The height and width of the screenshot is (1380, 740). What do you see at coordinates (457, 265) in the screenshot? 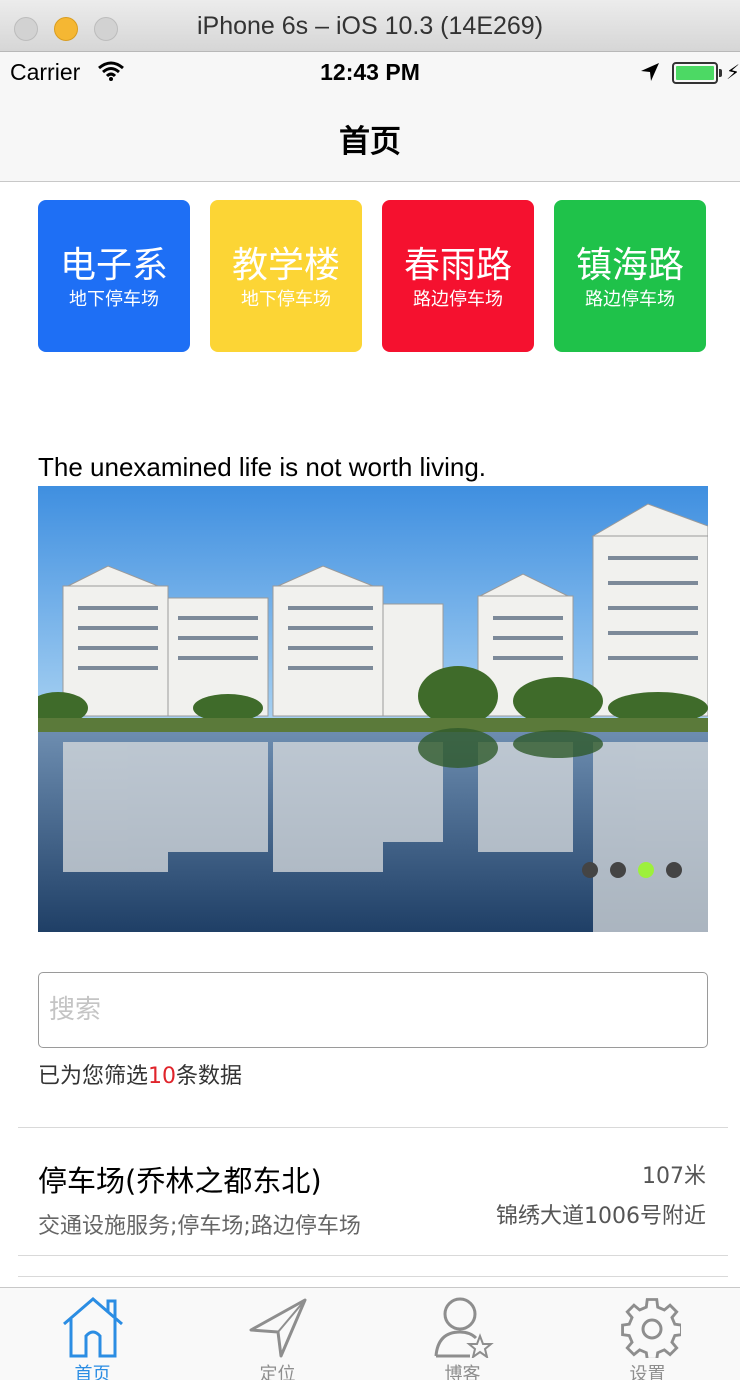
I see `tile-title: 春雨路` at bounding box center [457, 265].